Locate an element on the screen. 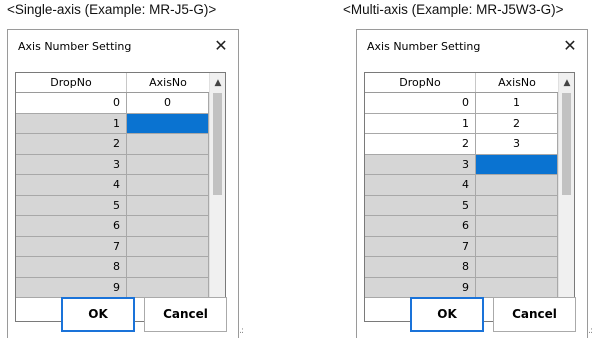 This screenshot has width=603, height=338. table-row: 12 is located at coordinates (461, 123).